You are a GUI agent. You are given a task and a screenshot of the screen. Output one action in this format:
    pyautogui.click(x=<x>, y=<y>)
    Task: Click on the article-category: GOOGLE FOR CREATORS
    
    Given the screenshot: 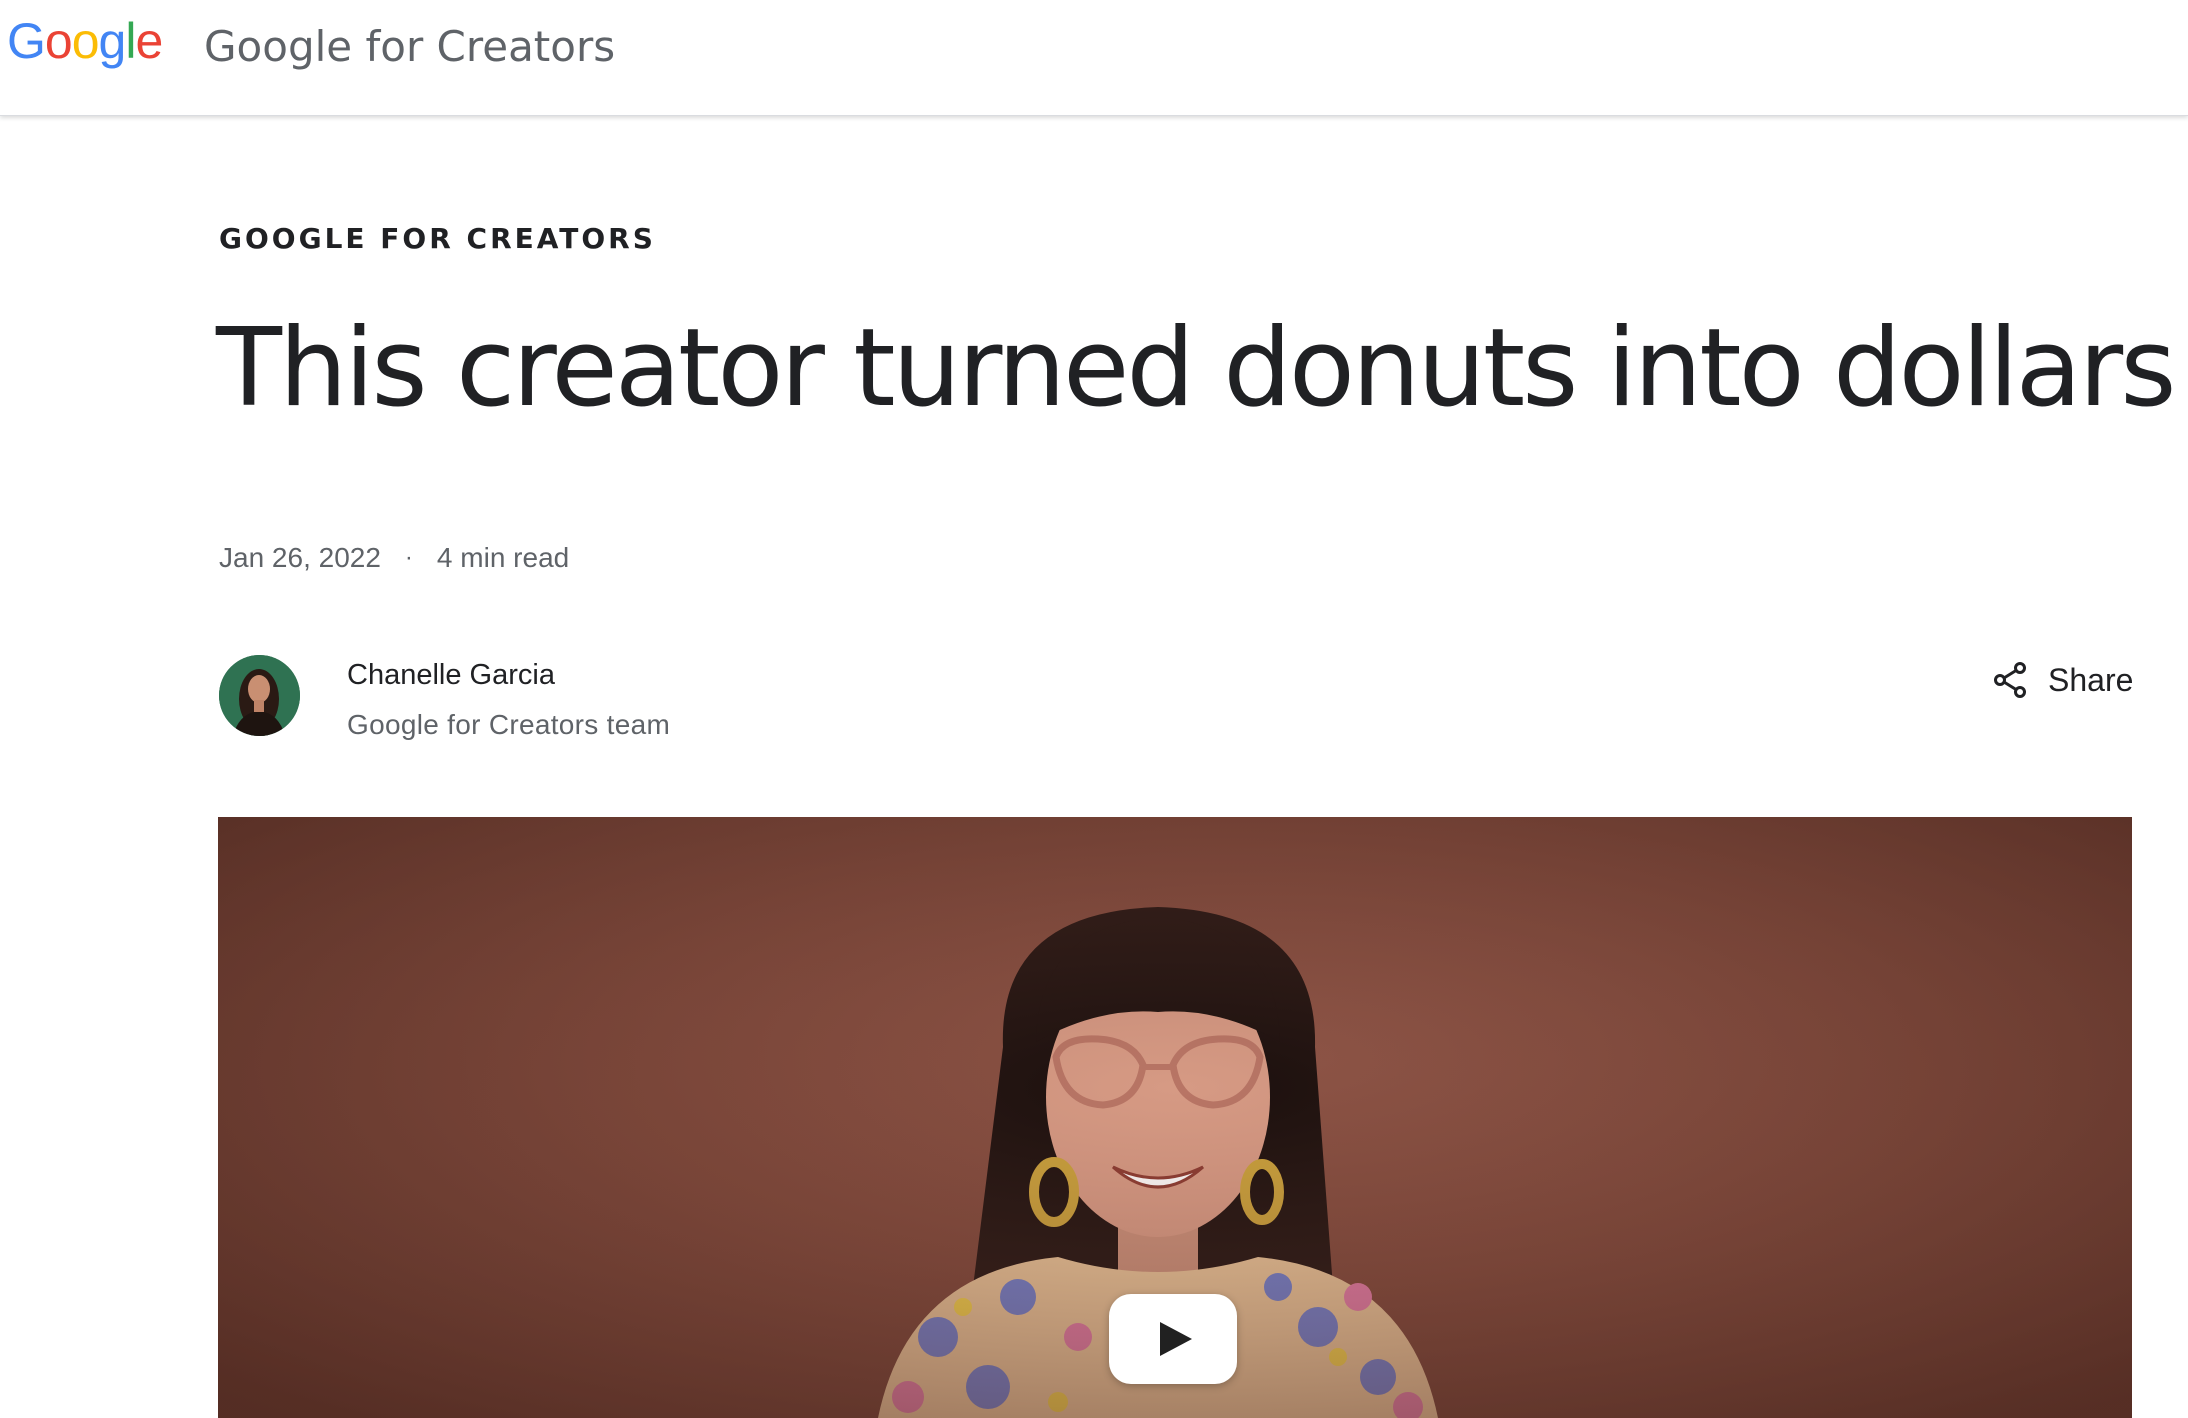 What is the action you would take?
    pyautogui.click(x=437, y=238)
    